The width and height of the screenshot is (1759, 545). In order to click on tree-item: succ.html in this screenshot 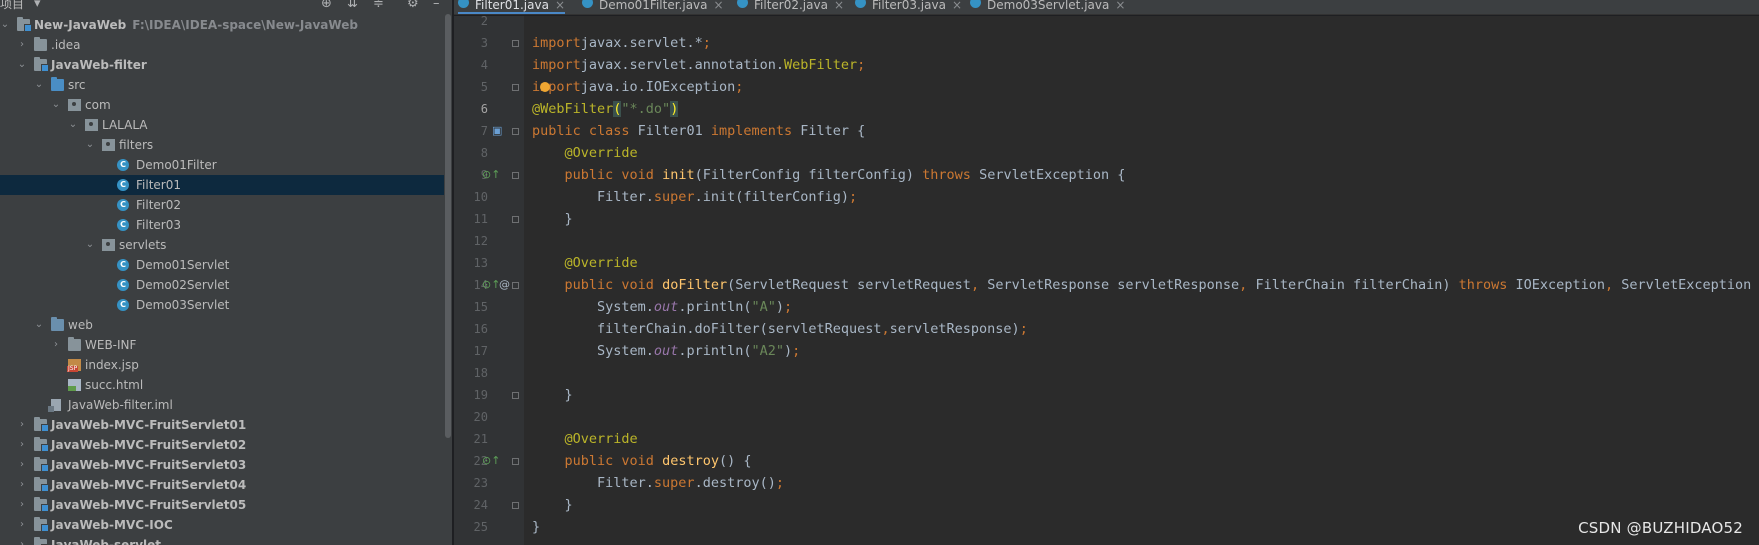, I will do `click(222, 385)`.